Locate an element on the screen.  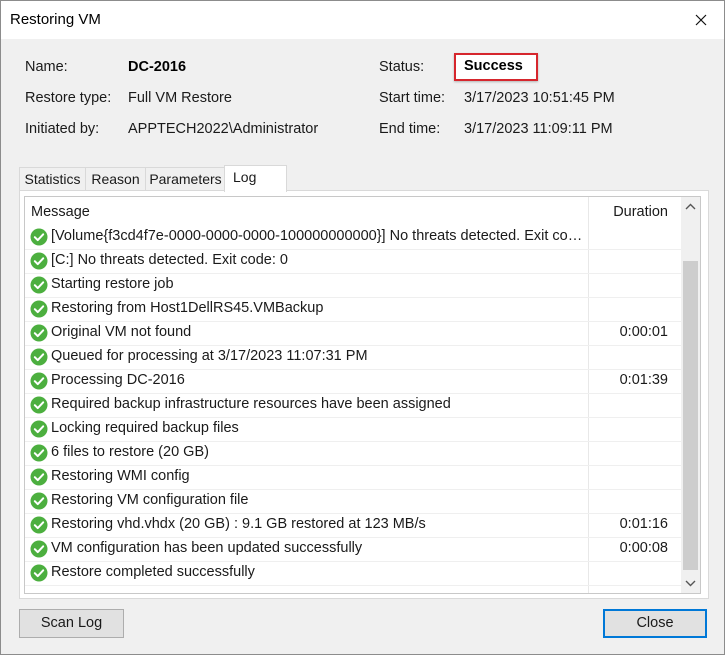
initiated-by-value: APPTECH2022\Administrator is located at coordinates (223, 129).